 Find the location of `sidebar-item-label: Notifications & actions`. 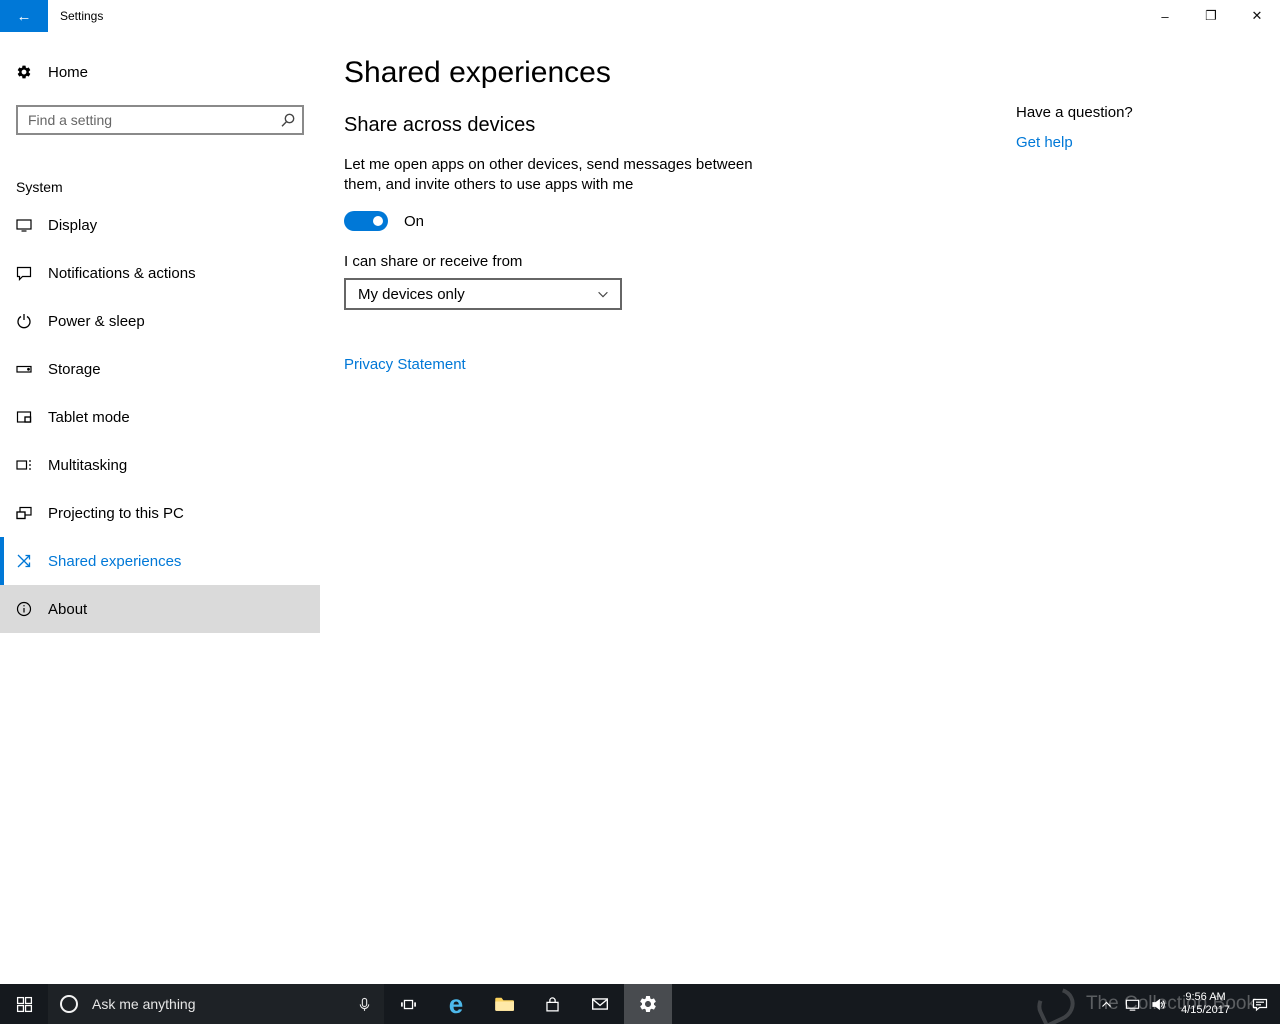

sidebar-item-label: Notifications & actions is located at coordinates (122, 273).